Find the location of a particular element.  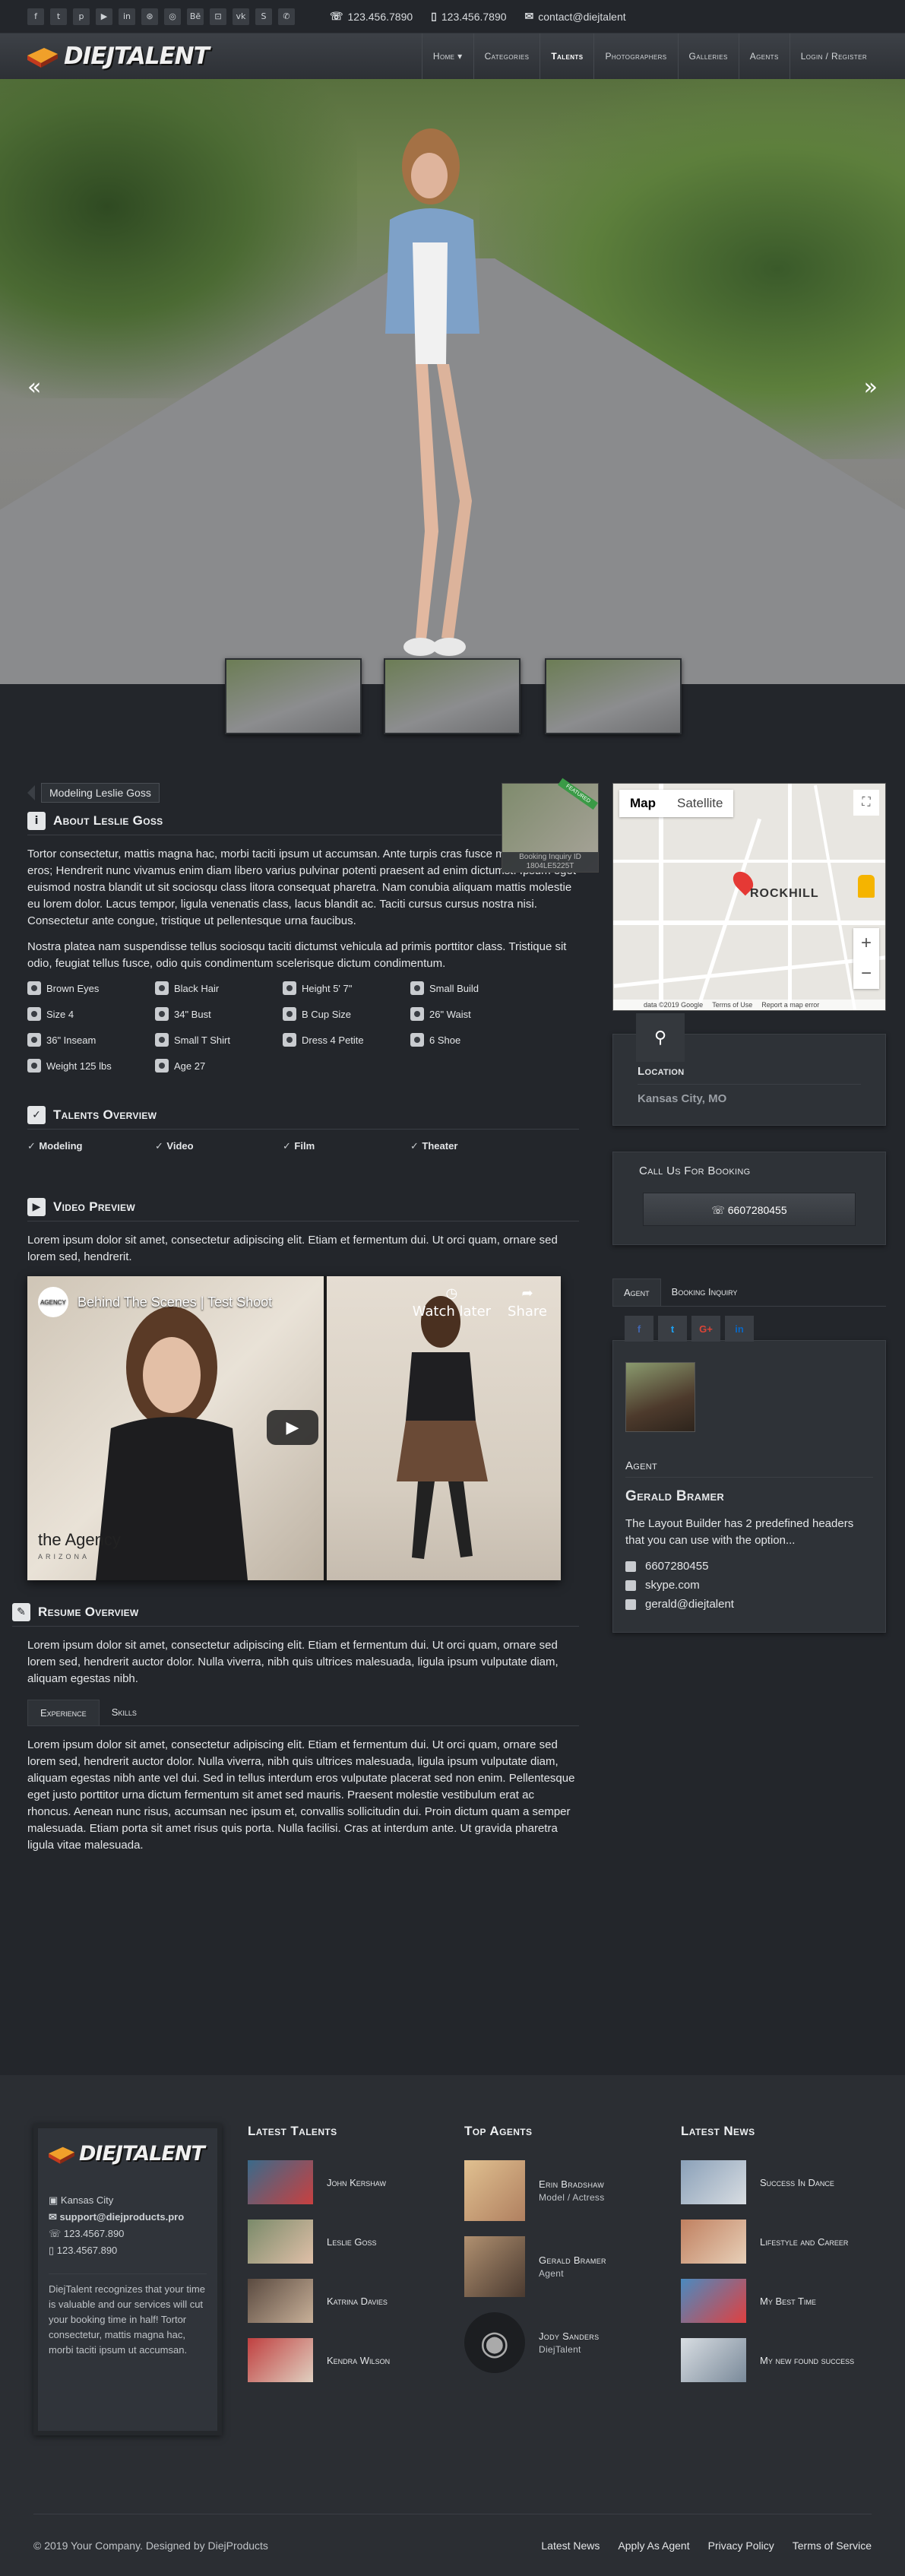

attribute-item: Small T Shirt is located at coordinates (219, 1040).